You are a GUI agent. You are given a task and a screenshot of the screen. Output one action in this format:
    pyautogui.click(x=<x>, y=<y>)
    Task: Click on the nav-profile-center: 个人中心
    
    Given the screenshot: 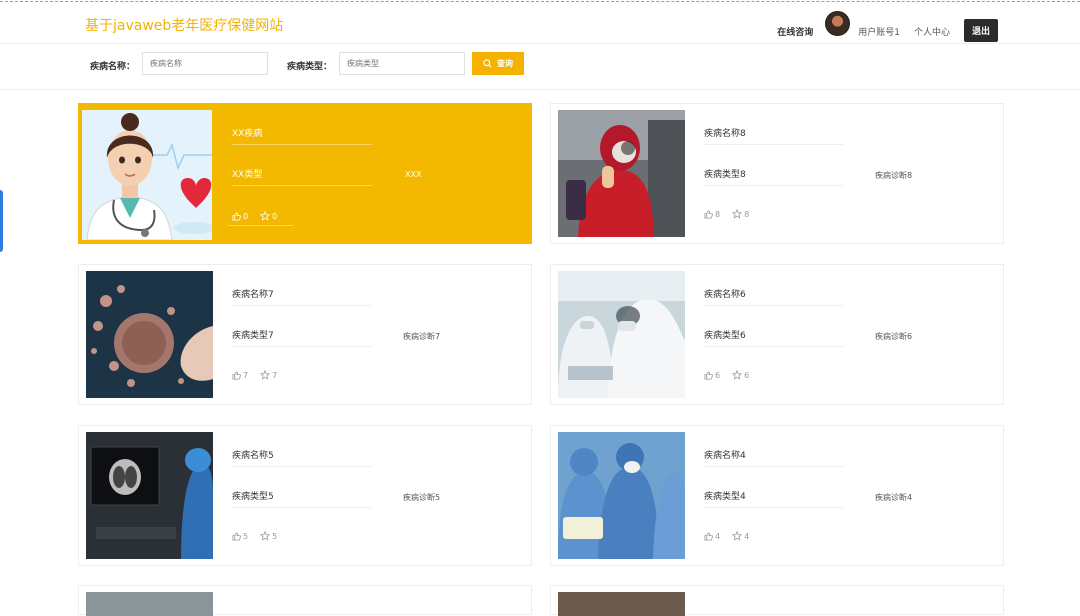 What is the action you would take?
    pyautogui.click(x=932, y=31)
    